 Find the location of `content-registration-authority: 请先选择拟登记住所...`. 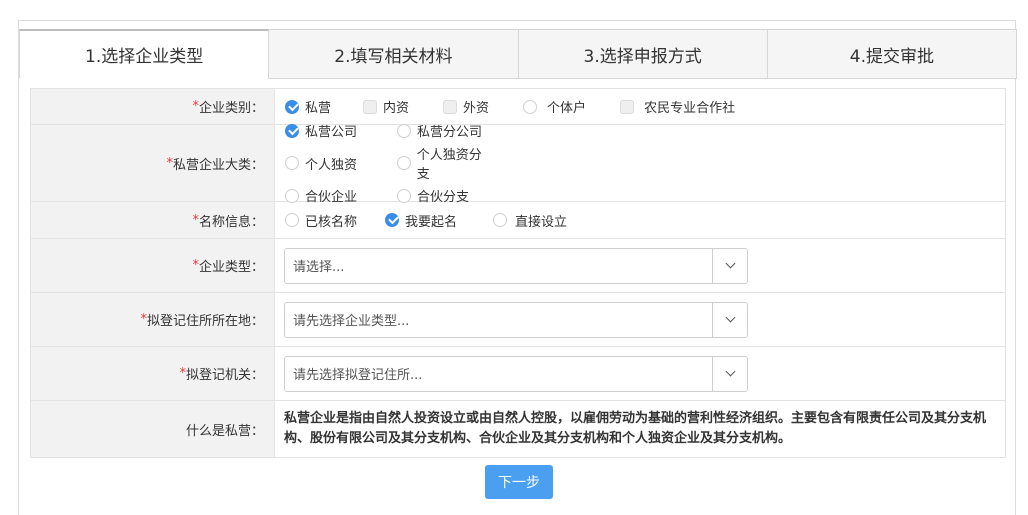

content-registration-authority: 请先选择拟登记住所... is located at coordinates (640, 373).